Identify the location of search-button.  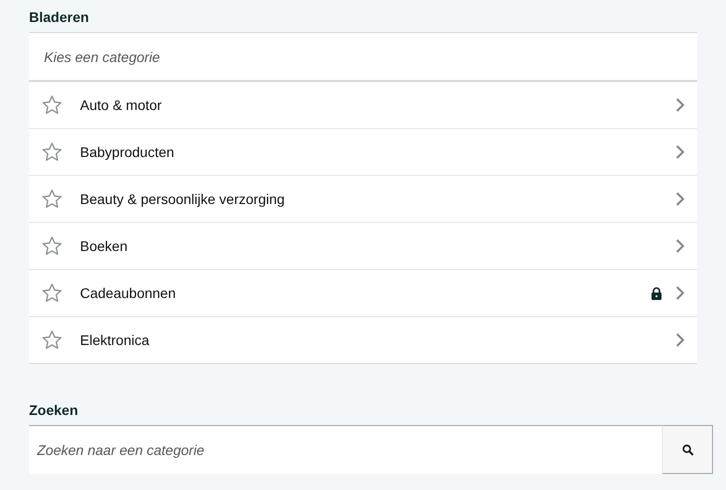
(687, 449).